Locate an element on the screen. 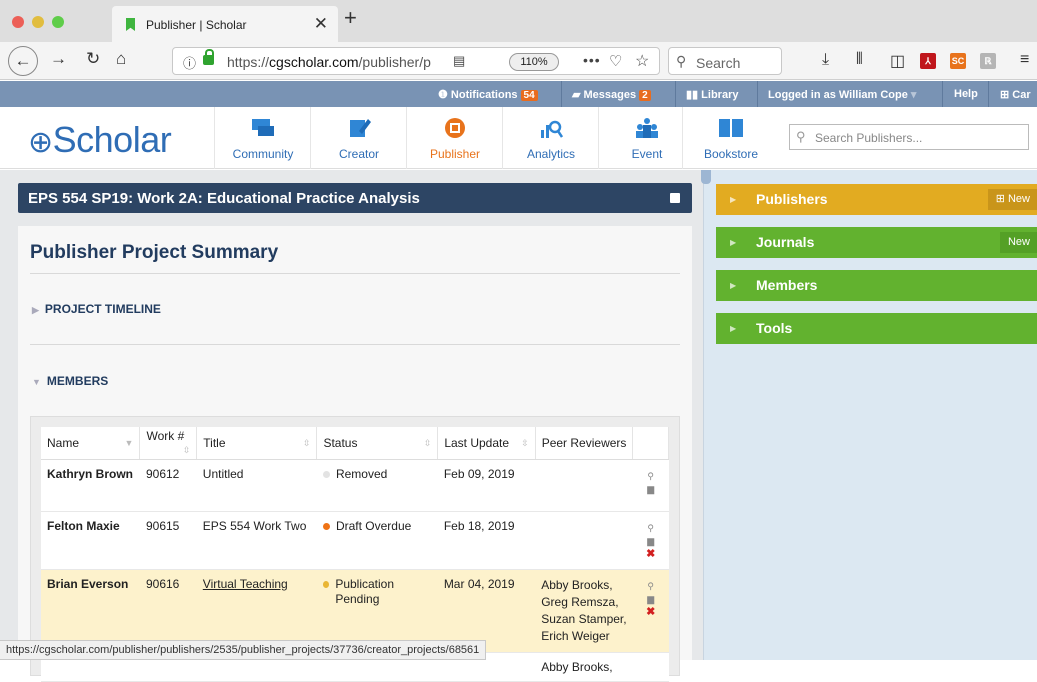 This screenshot has width=1037, height=682. publisher-icon is located at coordinates (455, 128).